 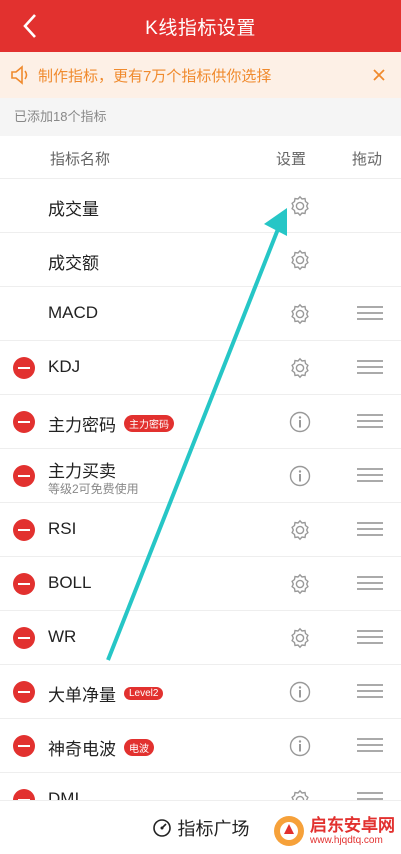 I want to click on header-bar: K线指标设置, so click(x=200, y=26).